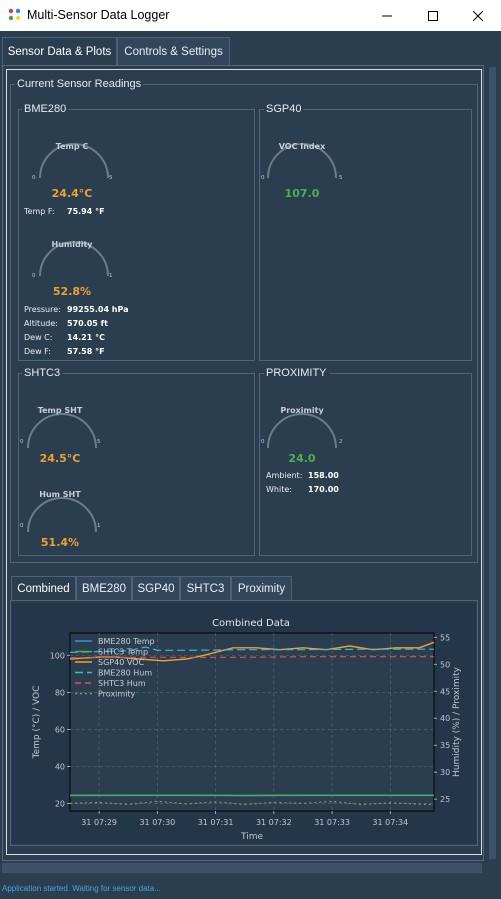 This screenshot has height=899, width=501. I want to click on y-axis-label-left: Temp (°C) / VOC, so click(37, 723).